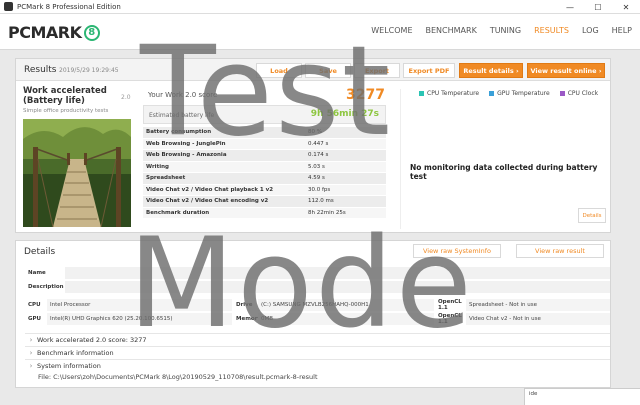 This screenshot has width=640, height=405. I want to click on details-title: Details, so click(40, 252).